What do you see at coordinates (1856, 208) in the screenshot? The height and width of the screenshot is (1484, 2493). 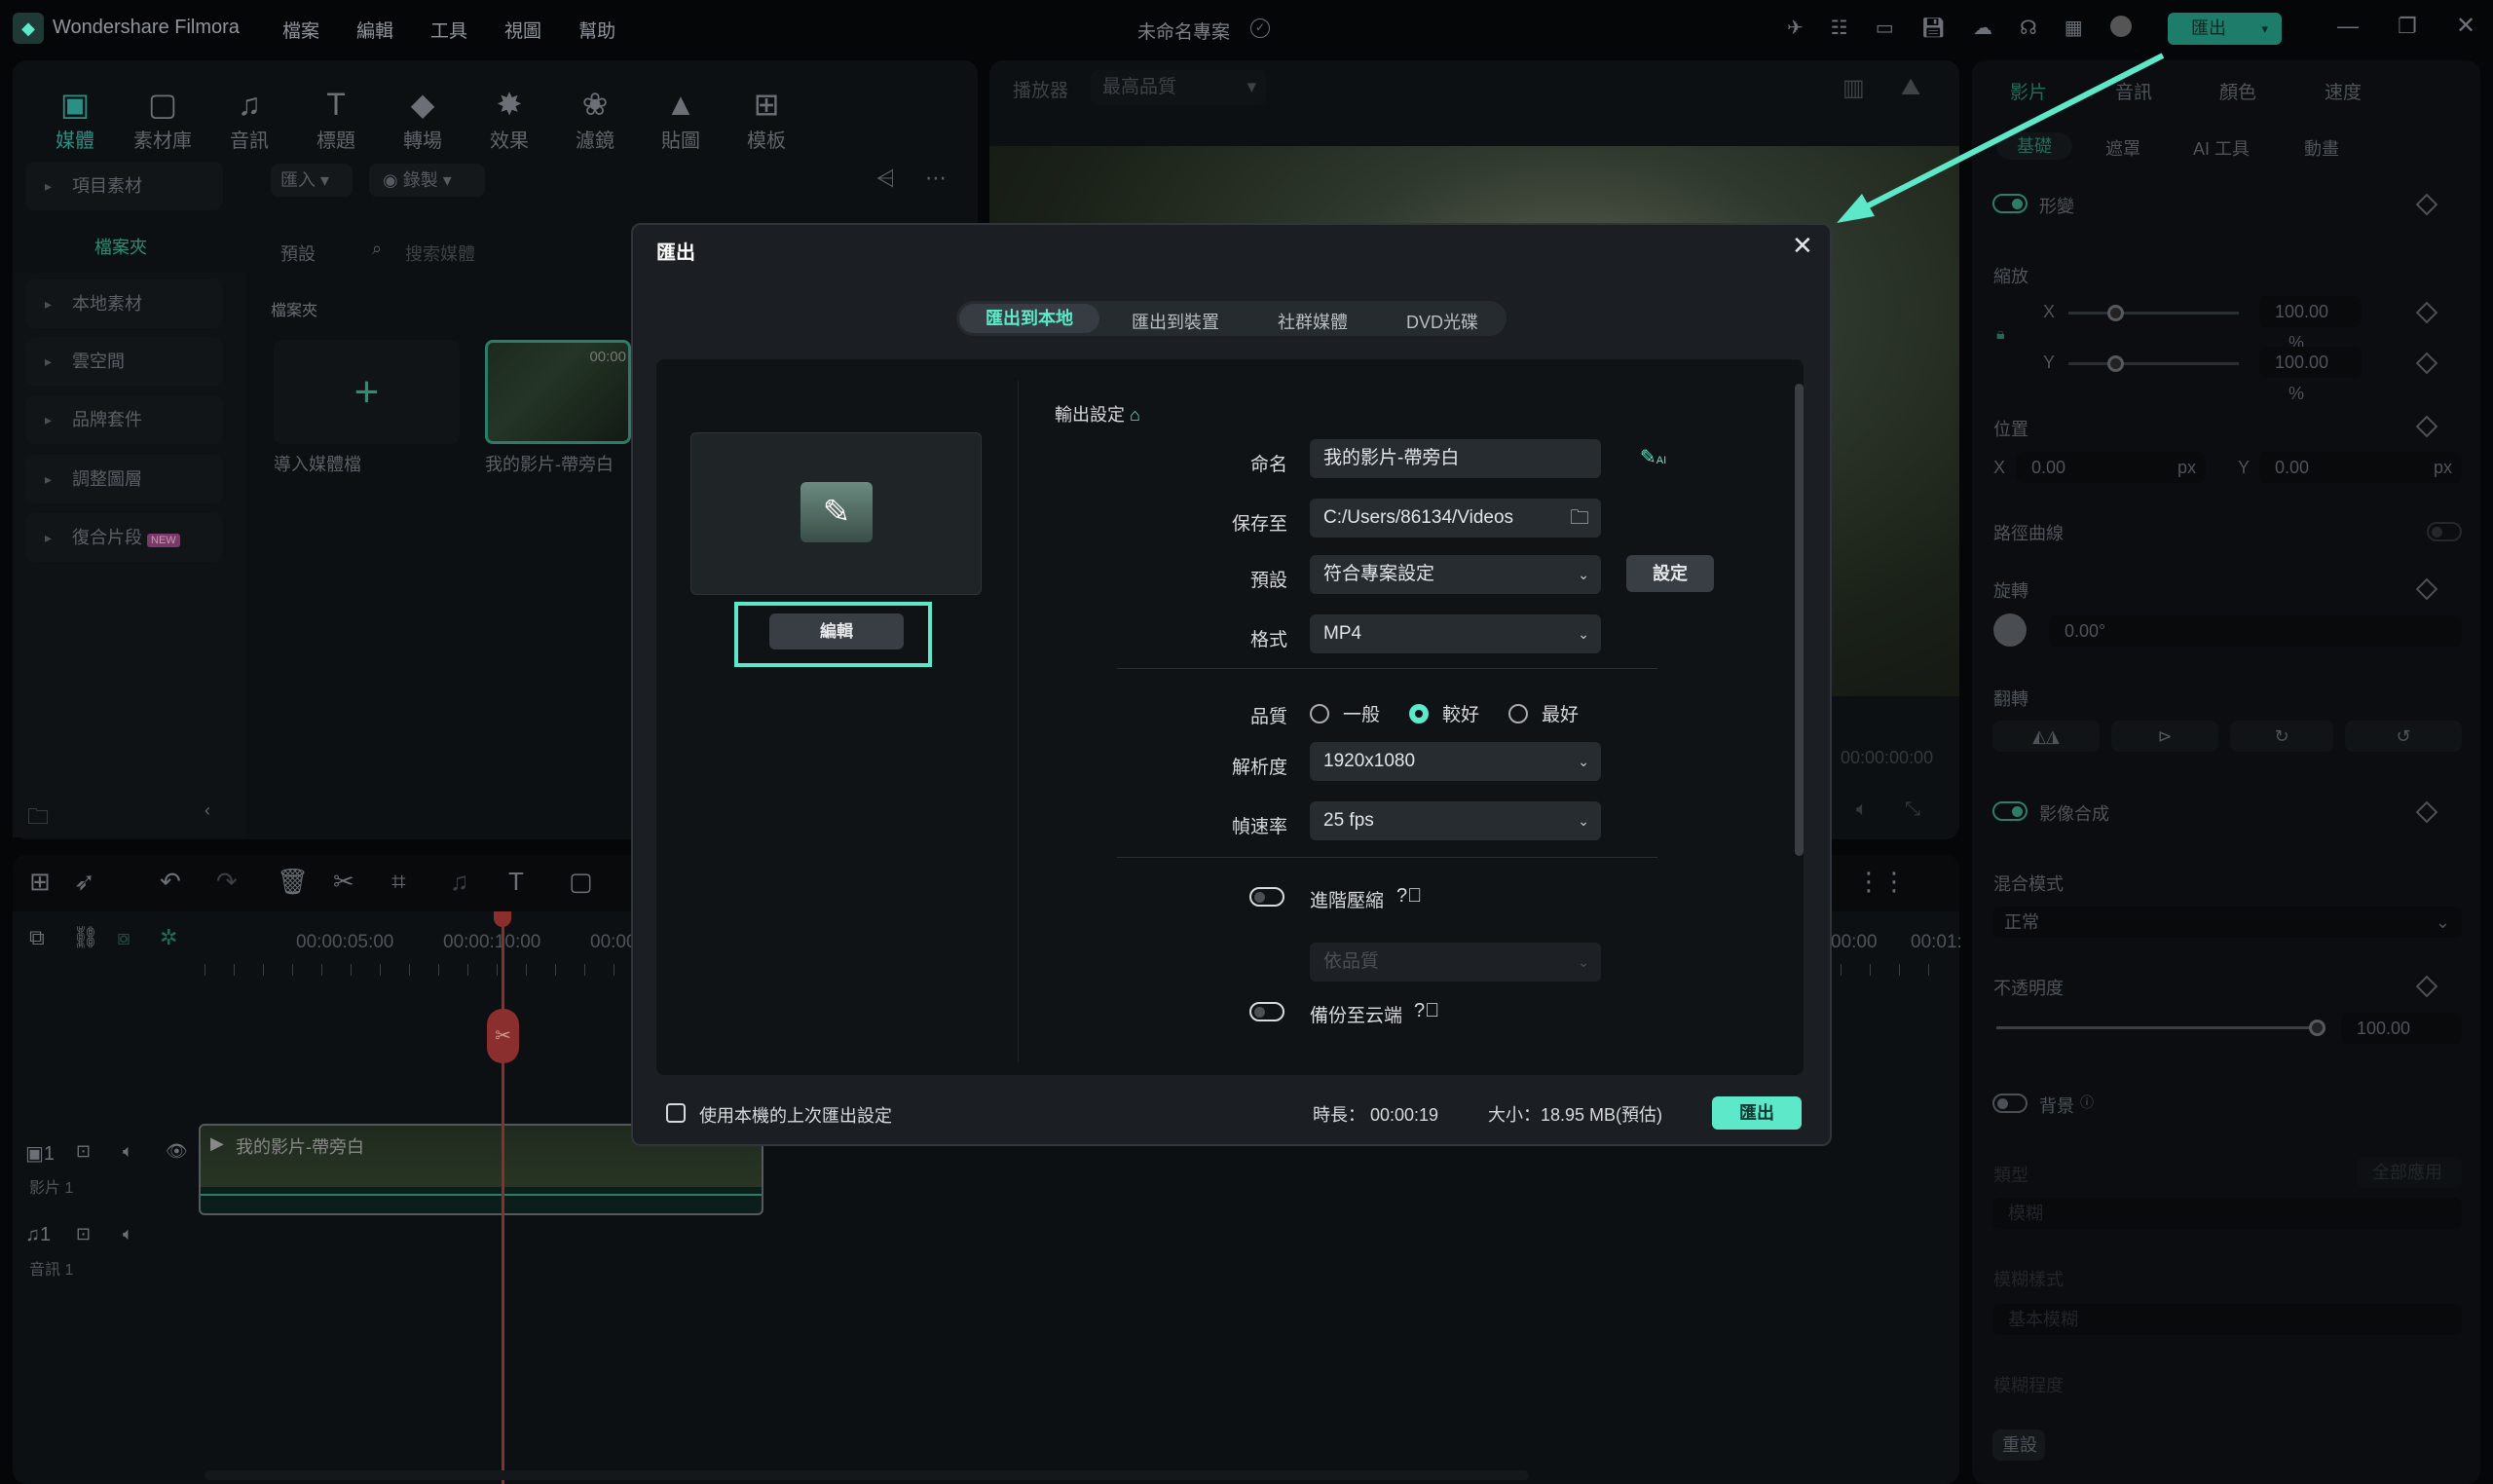 I see `arrow-head` at bounding box center [1856, 208].